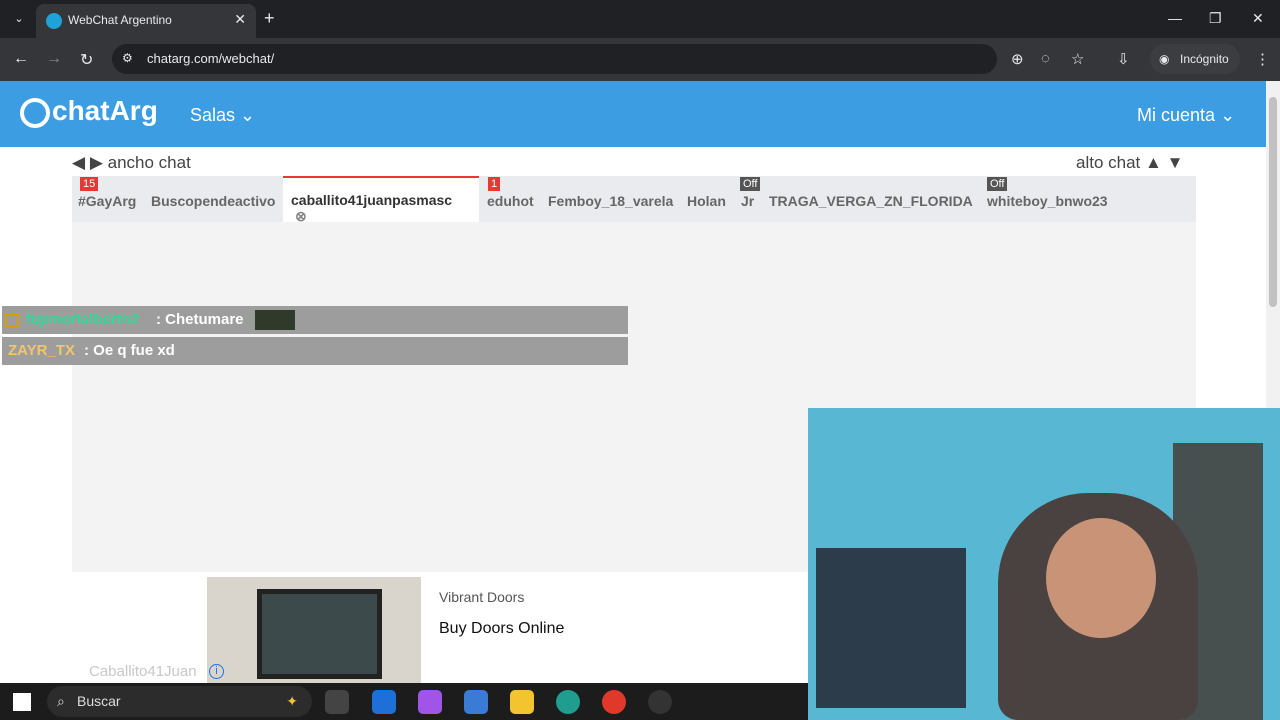  Describe the element at coordinates (22, 702) in the screenshot. I see `windows-start-icon` at that location.